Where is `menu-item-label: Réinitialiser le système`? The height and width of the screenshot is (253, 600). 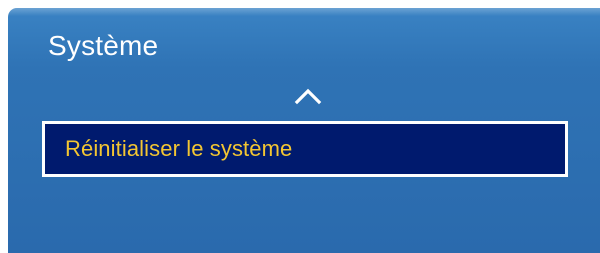 menu-item-label: Réinitialiser le système is located at coordinates (179, 148).